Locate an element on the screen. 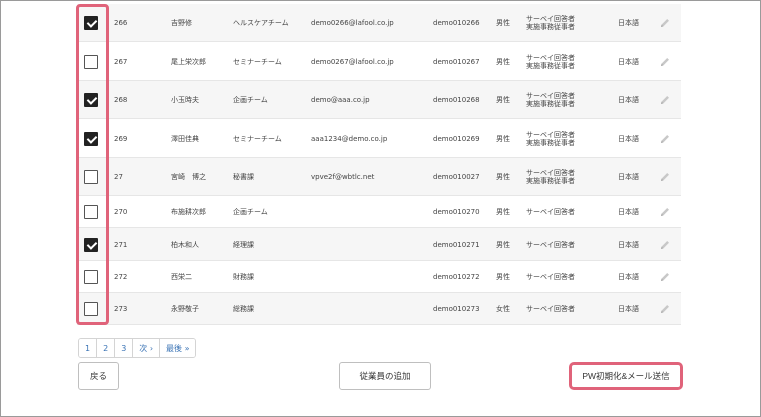  employee-email: aaa1234@demo.co.jp is located at coordinates (349, 138).